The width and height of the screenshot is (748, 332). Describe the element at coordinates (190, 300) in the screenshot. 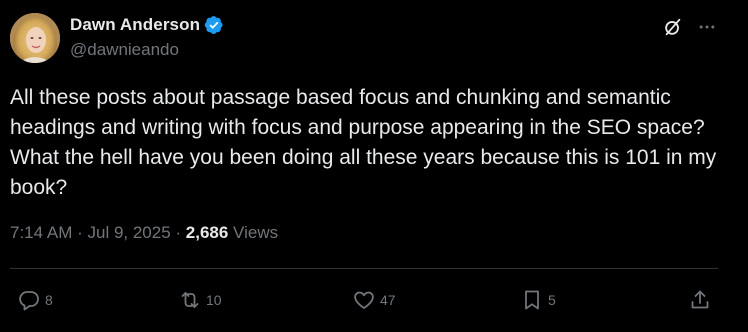

I see `repost-icon` at that location.